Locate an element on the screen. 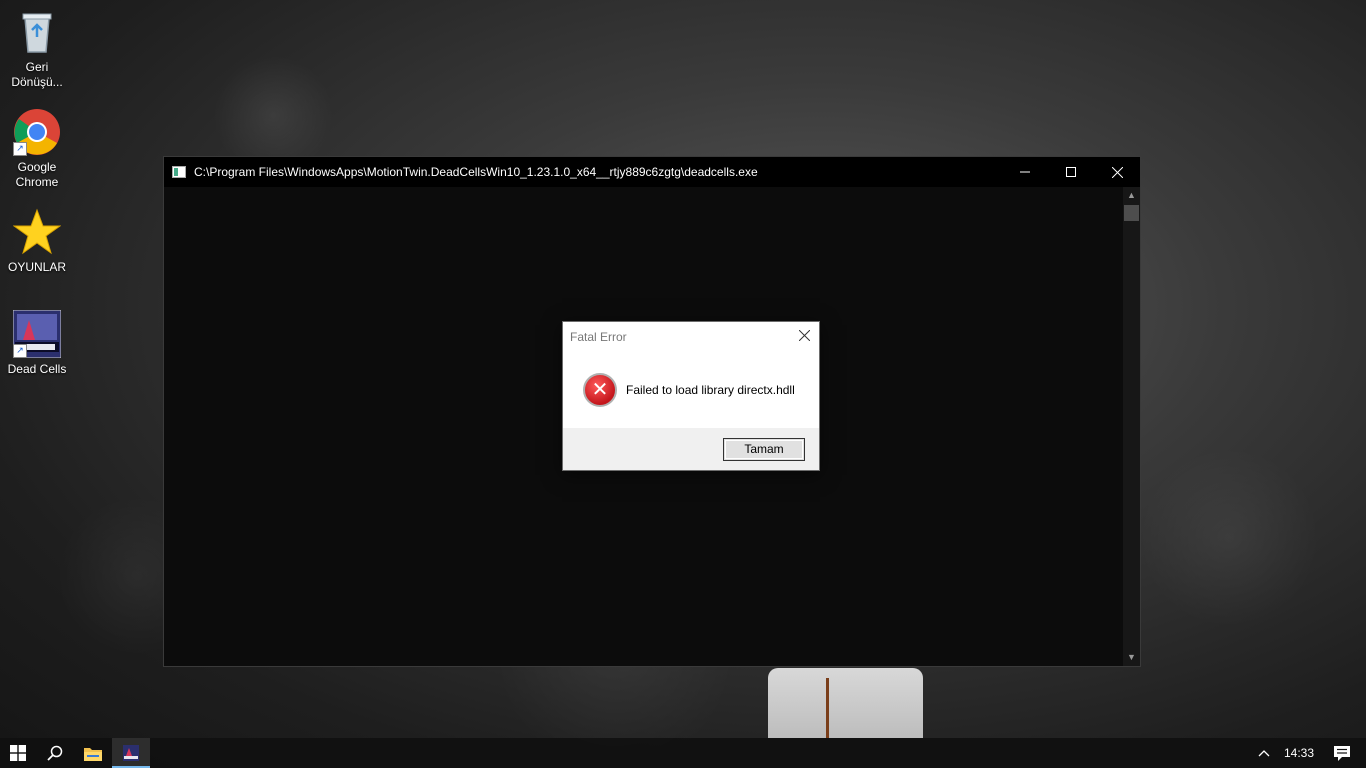 The height and width of the screenshot is (768, 1366). scroll-thumb is located at coordinates (1131, 213).